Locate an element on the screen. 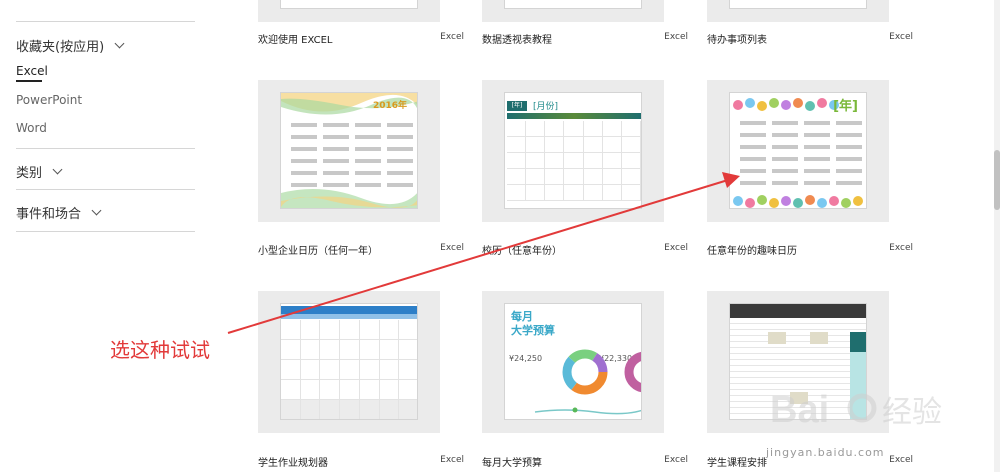 This screenshot has width=1000, height=472. template-thumbnail: 2016年 is located at coordinates (349, 150).